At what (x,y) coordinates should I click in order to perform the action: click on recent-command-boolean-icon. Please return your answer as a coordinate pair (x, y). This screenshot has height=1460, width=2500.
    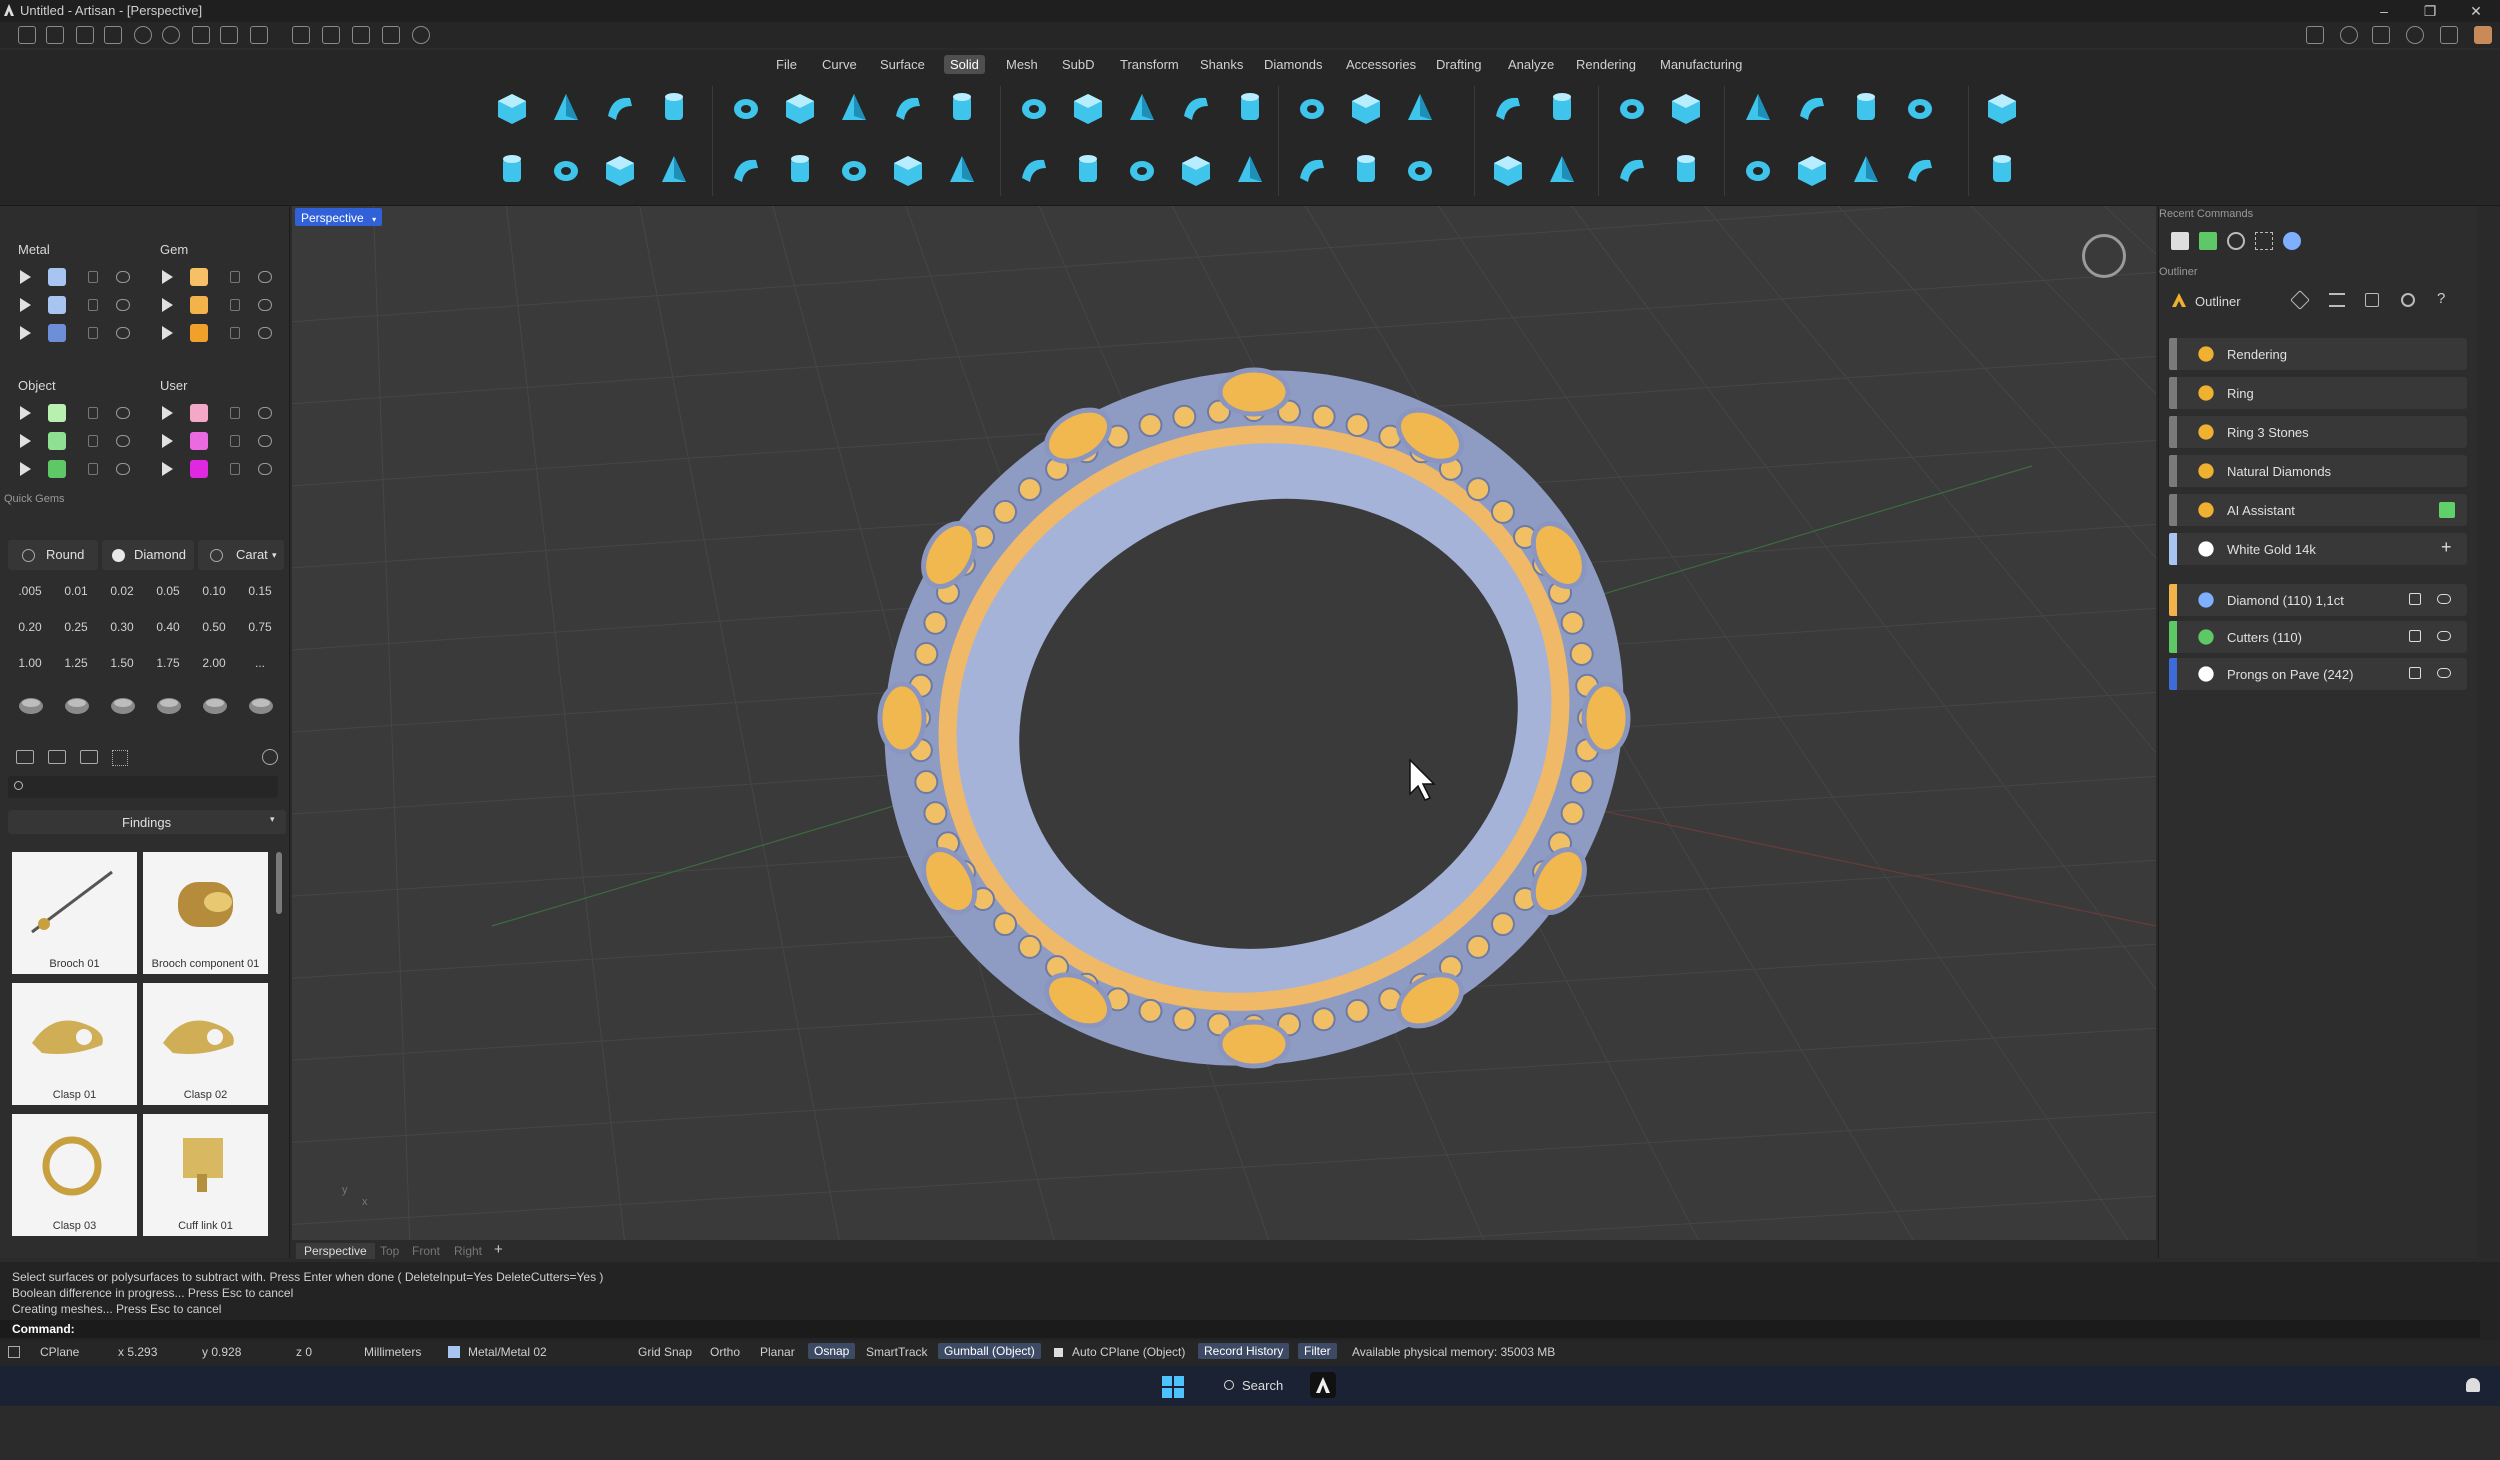
    Looking at the image, I should click on (2292, 241).